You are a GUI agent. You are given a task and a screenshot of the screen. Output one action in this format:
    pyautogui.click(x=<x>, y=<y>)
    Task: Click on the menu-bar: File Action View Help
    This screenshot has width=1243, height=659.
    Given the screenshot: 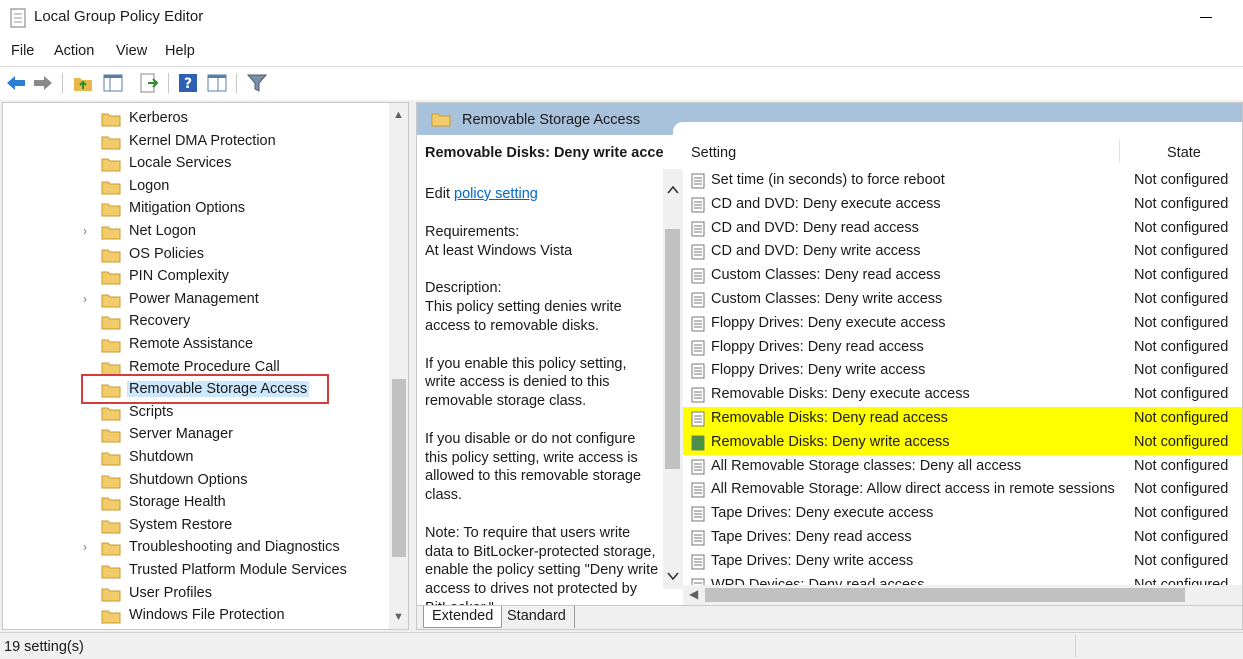 What is the action you would take?
    pyautogui.click(x=621, y=52)
    